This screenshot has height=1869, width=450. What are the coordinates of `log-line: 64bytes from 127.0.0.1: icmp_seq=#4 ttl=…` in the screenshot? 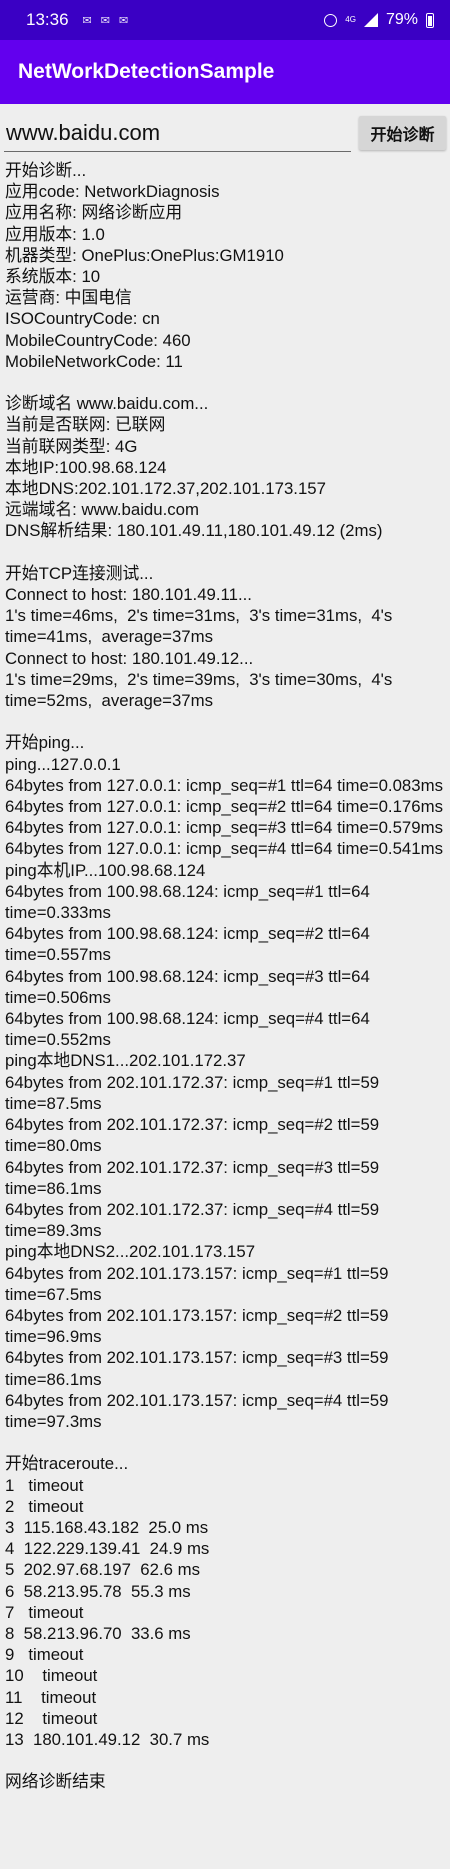 It's located at (224, 849).